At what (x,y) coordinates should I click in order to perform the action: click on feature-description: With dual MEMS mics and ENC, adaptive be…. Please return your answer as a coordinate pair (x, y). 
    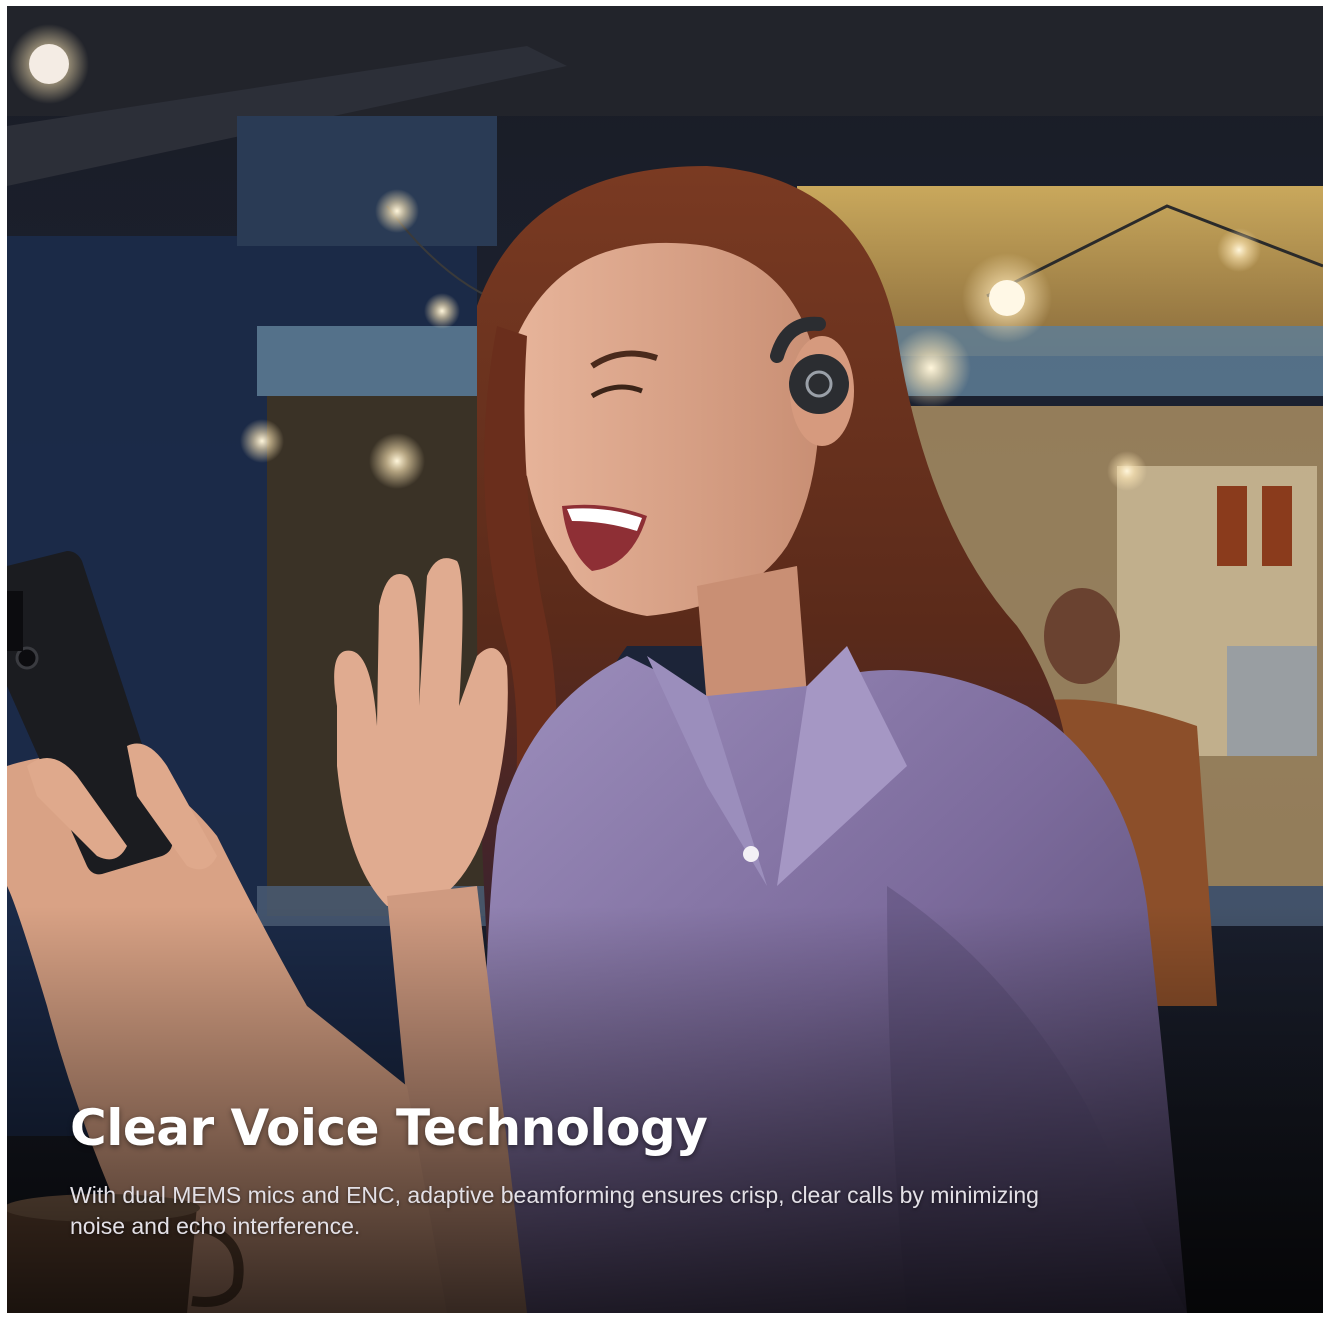
    Looking at the image, I should click on (554, 1210).